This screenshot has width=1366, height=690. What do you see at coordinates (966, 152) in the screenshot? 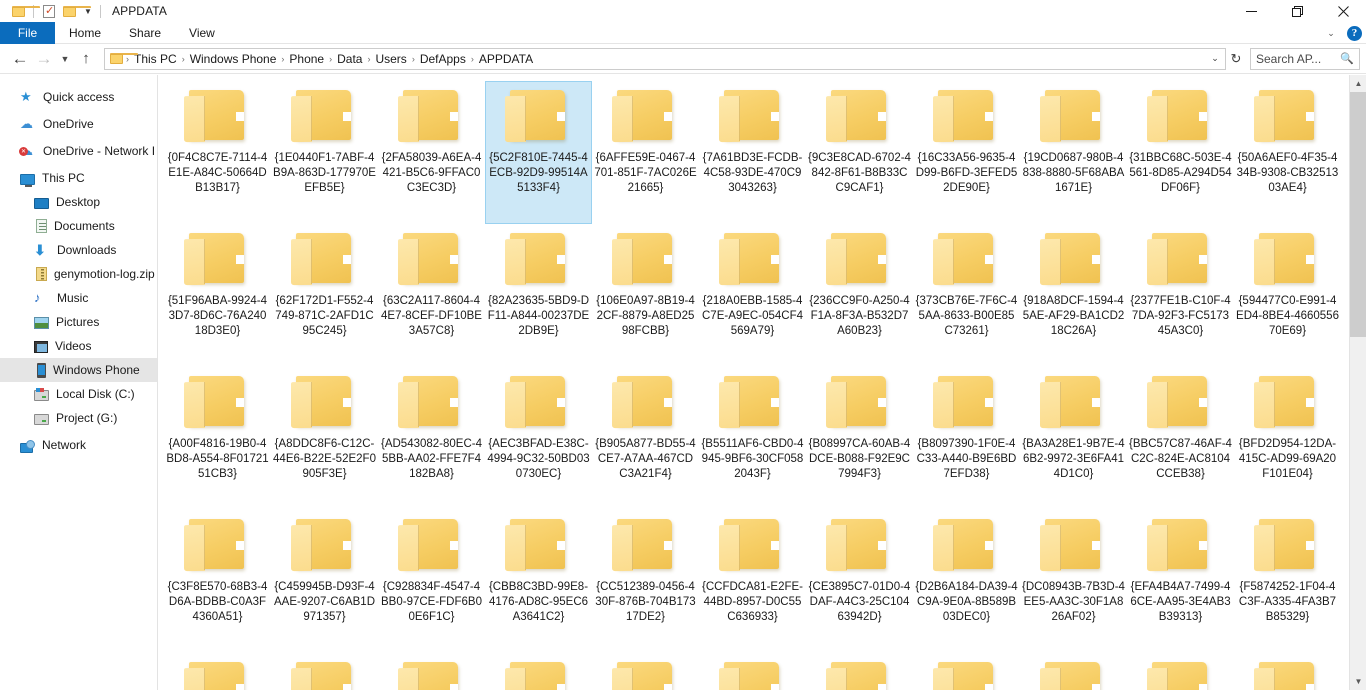
I see `file-item: {16C33A56-9635-4D99-B6FD-3EFED52DE90E}` at bounding box center [966, 152].